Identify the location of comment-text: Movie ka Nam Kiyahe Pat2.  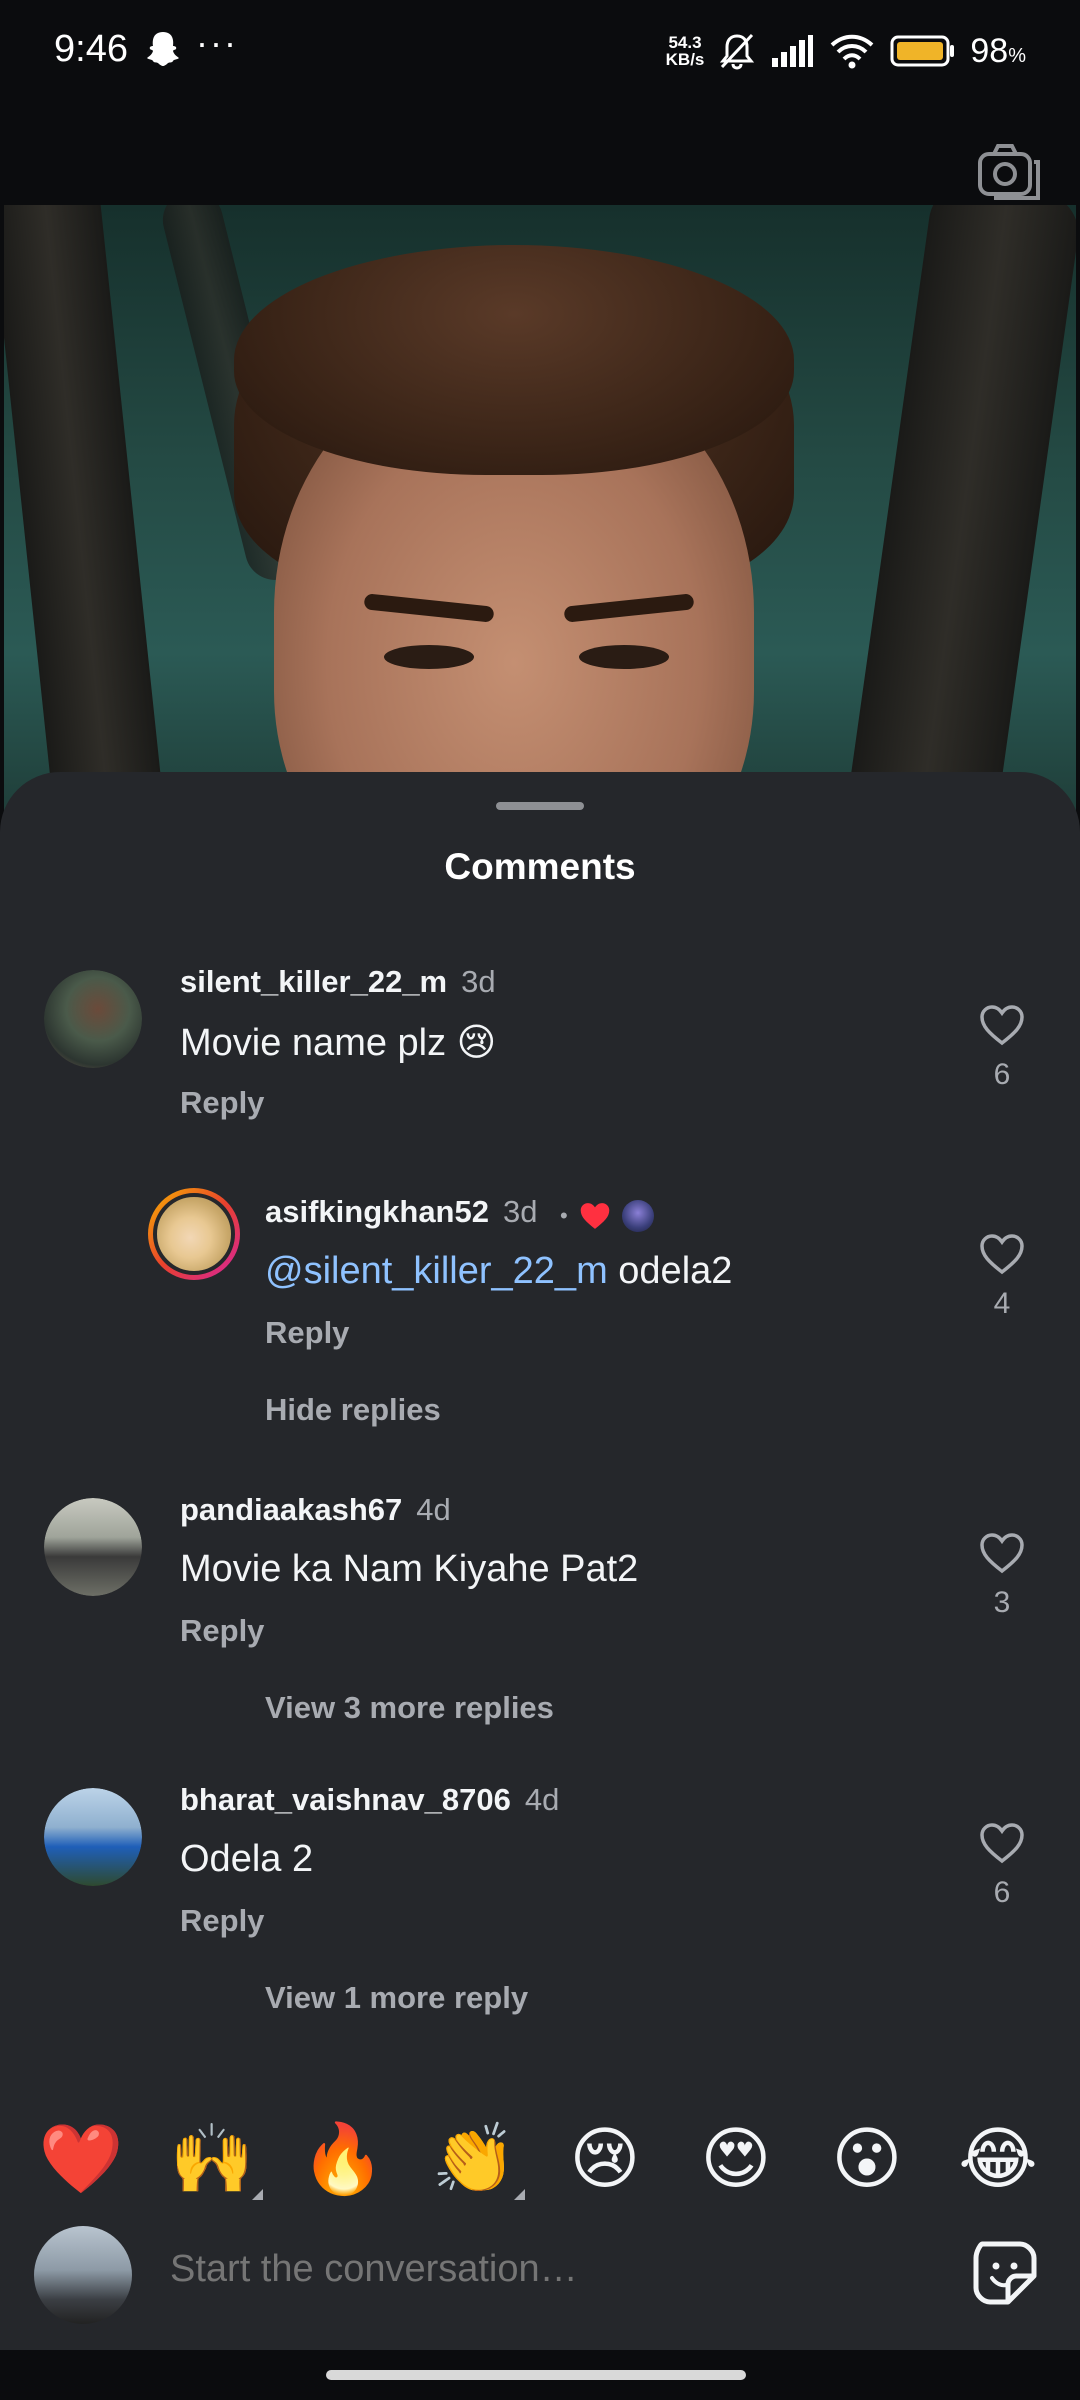
(409, 1569).